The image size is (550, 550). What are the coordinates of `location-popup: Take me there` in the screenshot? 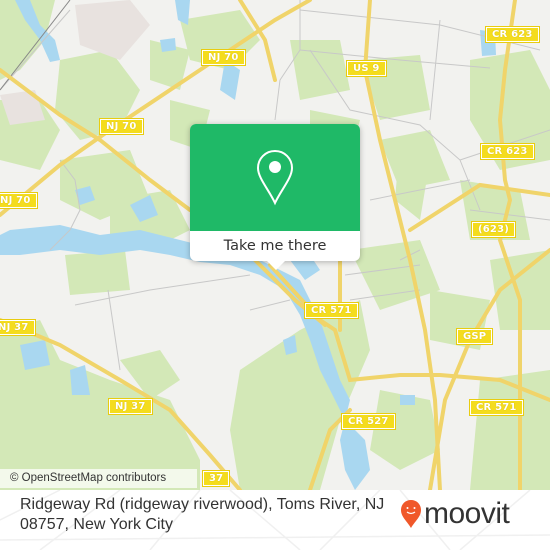 It's located at (275, 197).